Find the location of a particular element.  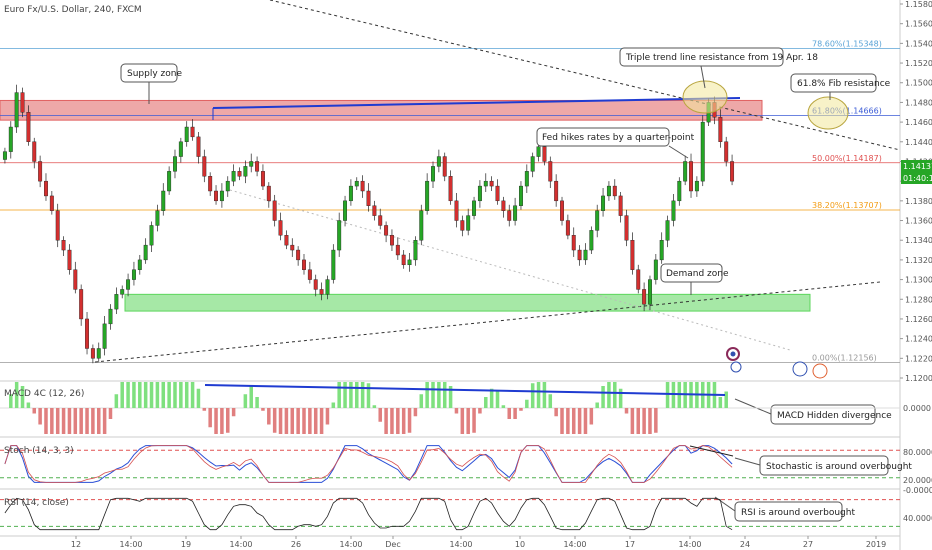

stochastic-axis-0: -0.0000 is located at coordinates (917, 490).